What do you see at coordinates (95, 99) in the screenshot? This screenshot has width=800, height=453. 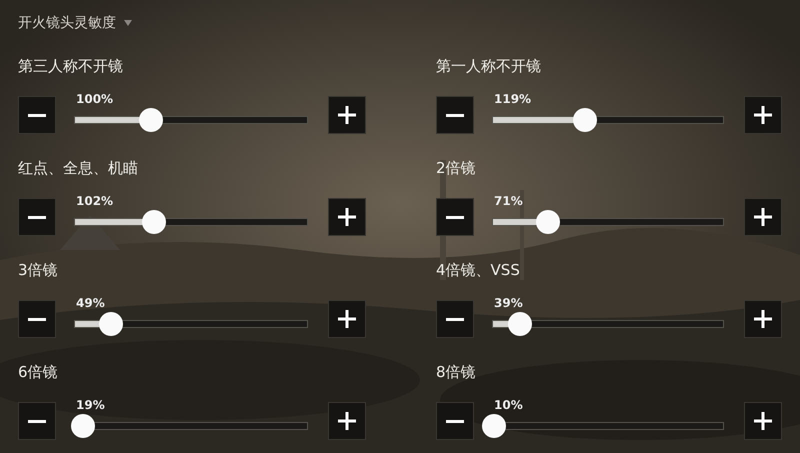 I see `slider-value: 100%` at bounding box center [95, 99].